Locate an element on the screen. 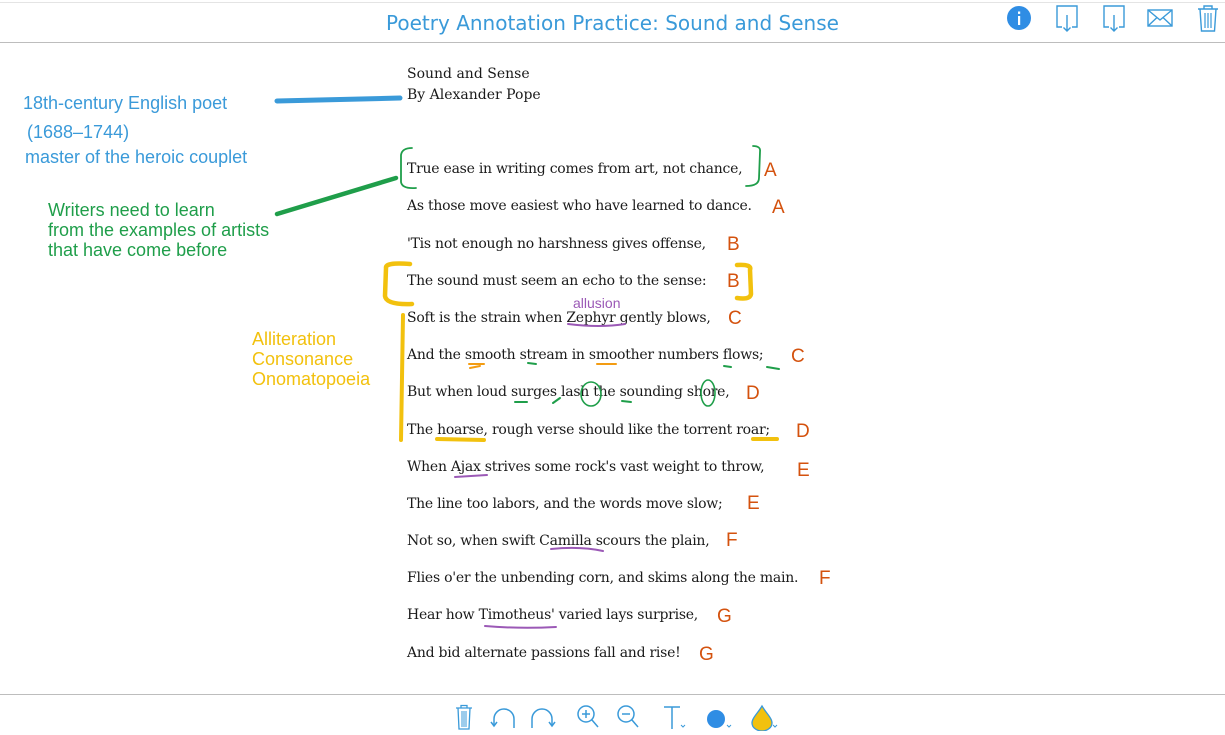 Image resolution: width=1225 pixels, height=735 pixels. delete-document-button is located at coordinates (1208, 18).